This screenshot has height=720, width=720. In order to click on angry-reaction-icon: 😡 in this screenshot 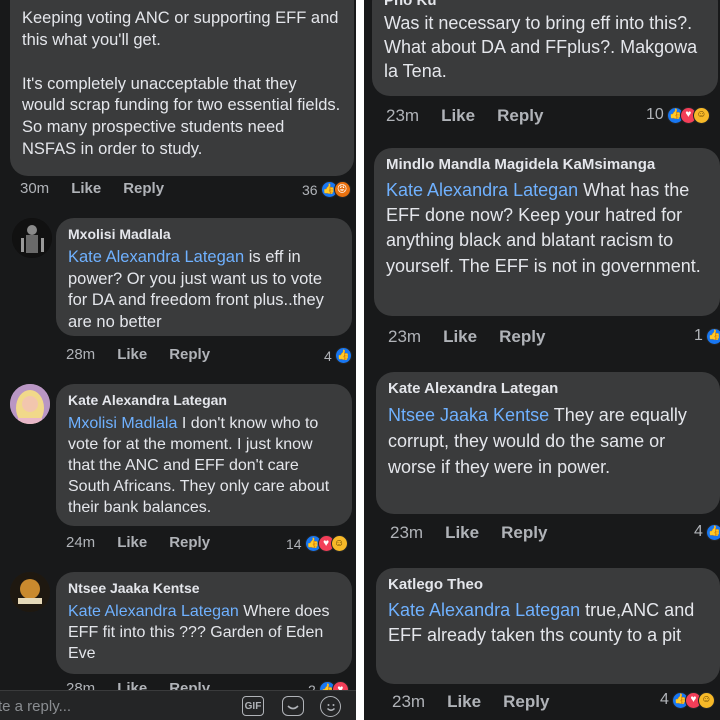, I will do `click(342, 189)`.